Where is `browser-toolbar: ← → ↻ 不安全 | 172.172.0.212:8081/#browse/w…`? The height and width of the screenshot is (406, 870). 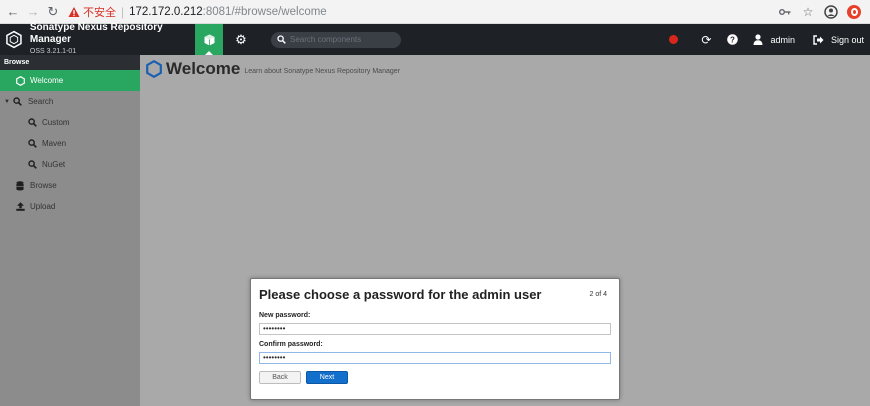
browser-toolbar: ← → ↻ 不安全 | 172.172.0.212:8081/#browse/w… is located at coordinates (435, 12).